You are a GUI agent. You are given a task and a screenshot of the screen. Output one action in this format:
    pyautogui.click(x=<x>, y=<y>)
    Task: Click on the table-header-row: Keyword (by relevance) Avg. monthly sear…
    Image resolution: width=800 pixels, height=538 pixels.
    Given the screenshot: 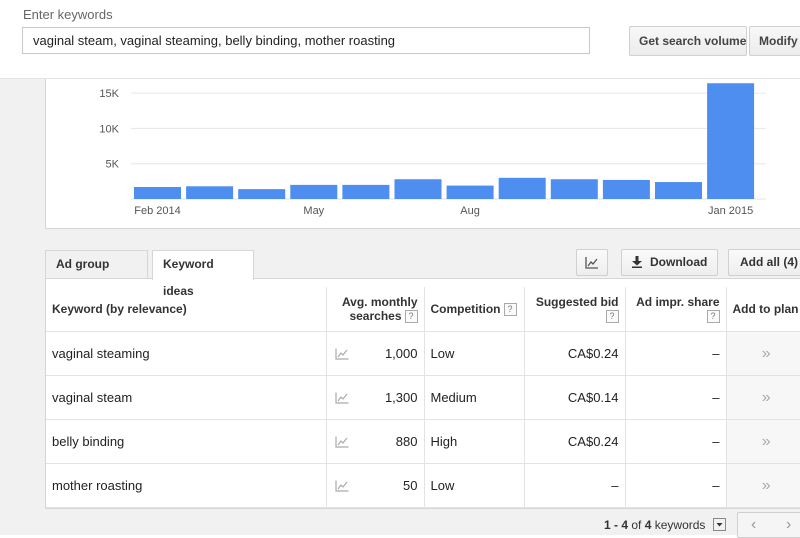 What is the action you would take?
    pyautogui.click(x=423, y=309)
    